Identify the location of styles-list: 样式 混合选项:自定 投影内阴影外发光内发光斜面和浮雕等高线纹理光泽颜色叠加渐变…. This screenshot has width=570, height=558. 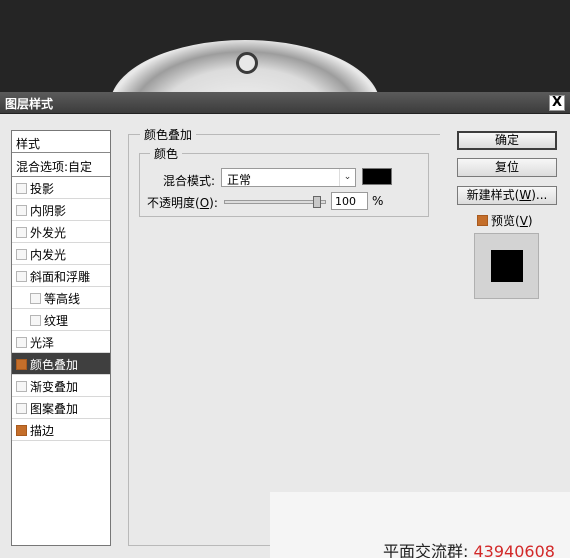
(61, 338).